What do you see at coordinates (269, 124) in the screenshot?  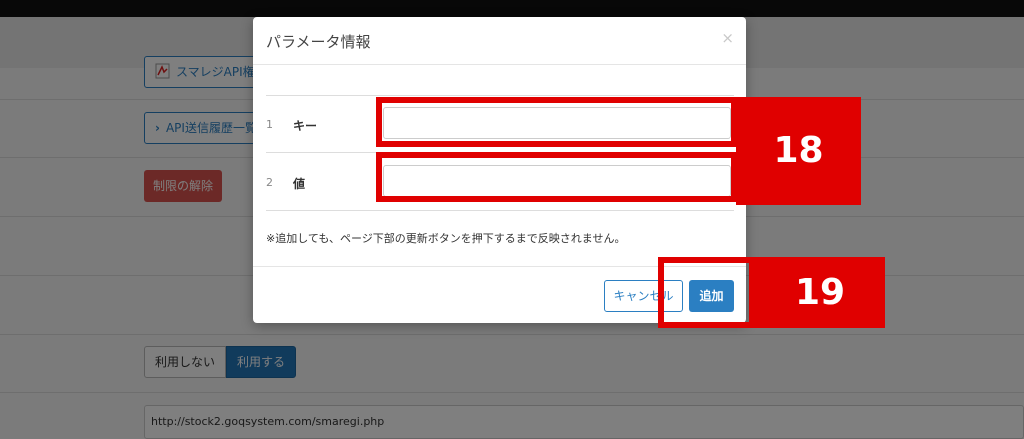 I see `row-index: 1` at bounding box center [269, 124].